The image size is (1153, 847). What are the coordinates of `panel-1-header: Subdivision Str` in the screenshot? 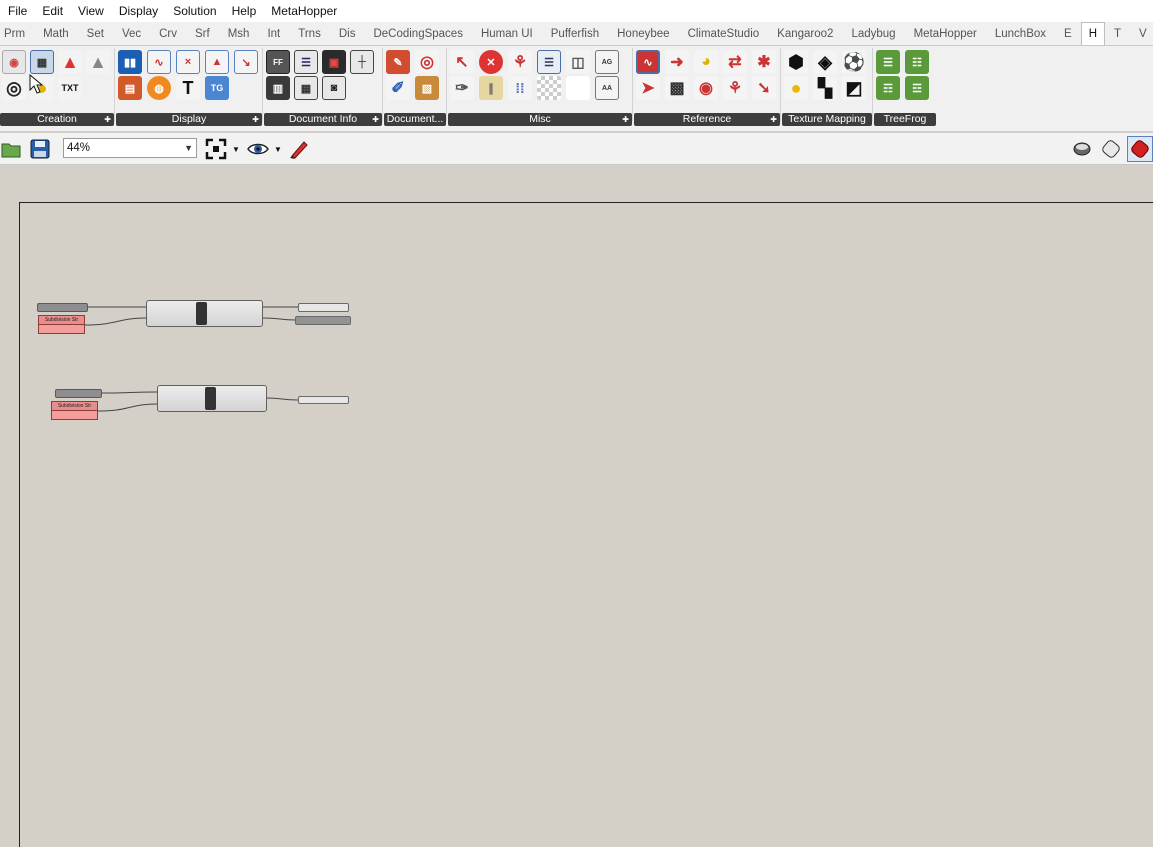 It's located at (61, 320).